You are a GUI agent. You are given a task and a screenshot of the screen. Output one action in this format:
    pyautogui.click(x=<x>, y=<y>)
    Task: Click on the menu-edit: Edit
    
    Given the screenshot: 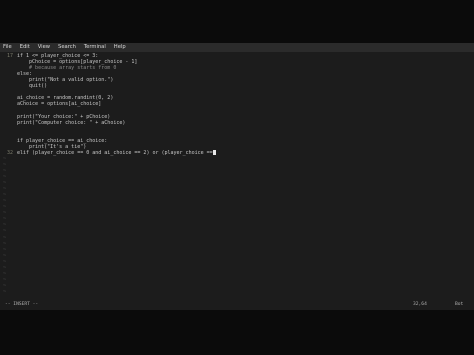 What is the action you would take?
    pyautogui.click(x=25, y=47)
    